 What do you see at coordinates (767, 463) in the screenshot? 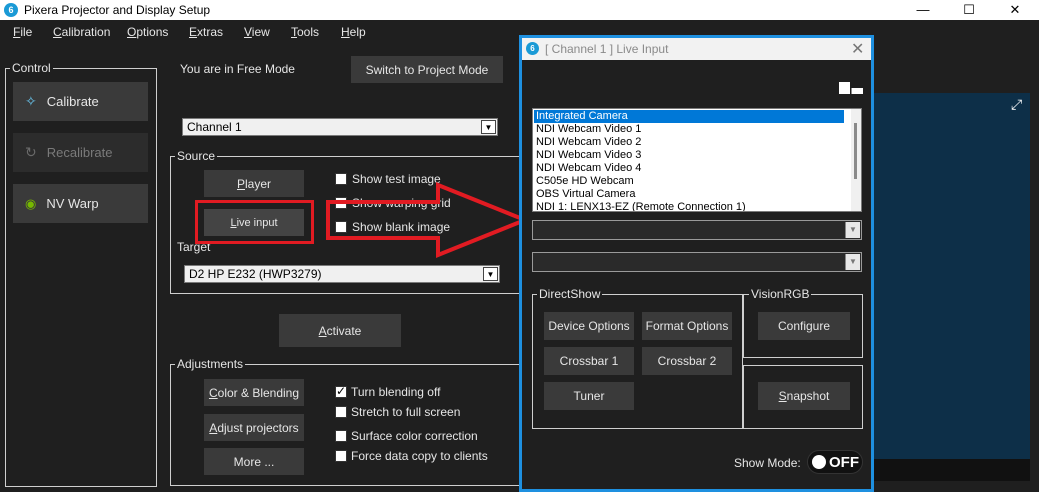
I see `show-mode-label: Show Mode:` at bounding box center [767, 463].